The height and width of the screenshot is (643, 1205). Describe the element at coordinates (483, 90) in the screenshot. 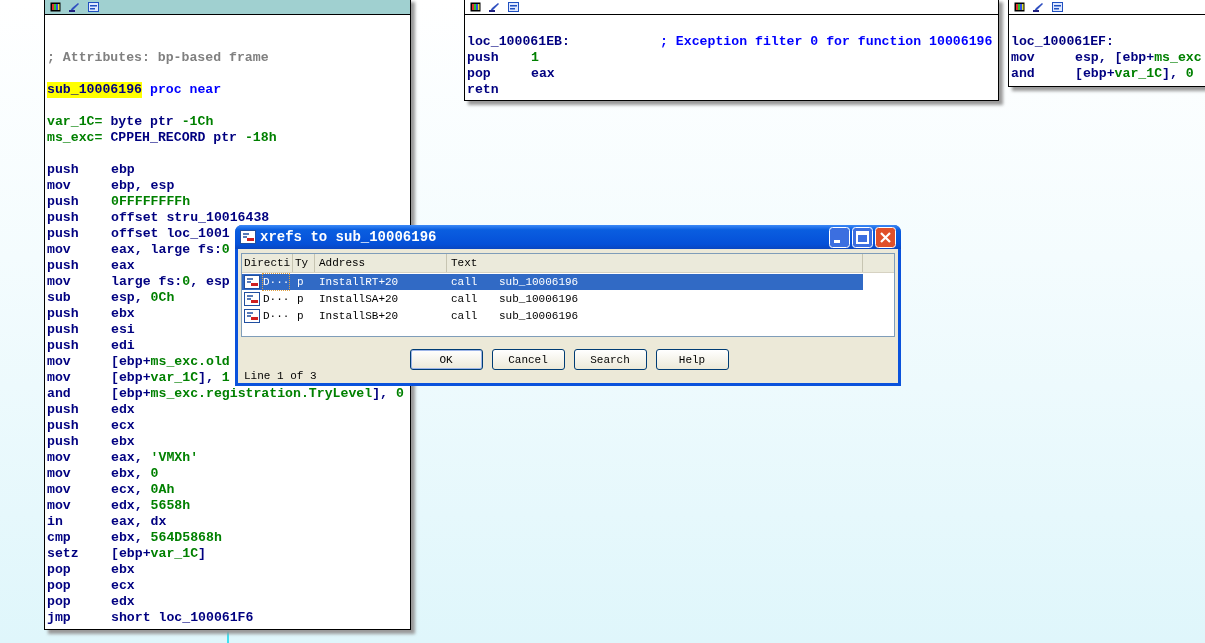

I see `instruction-mnemonic: retn` at that location.